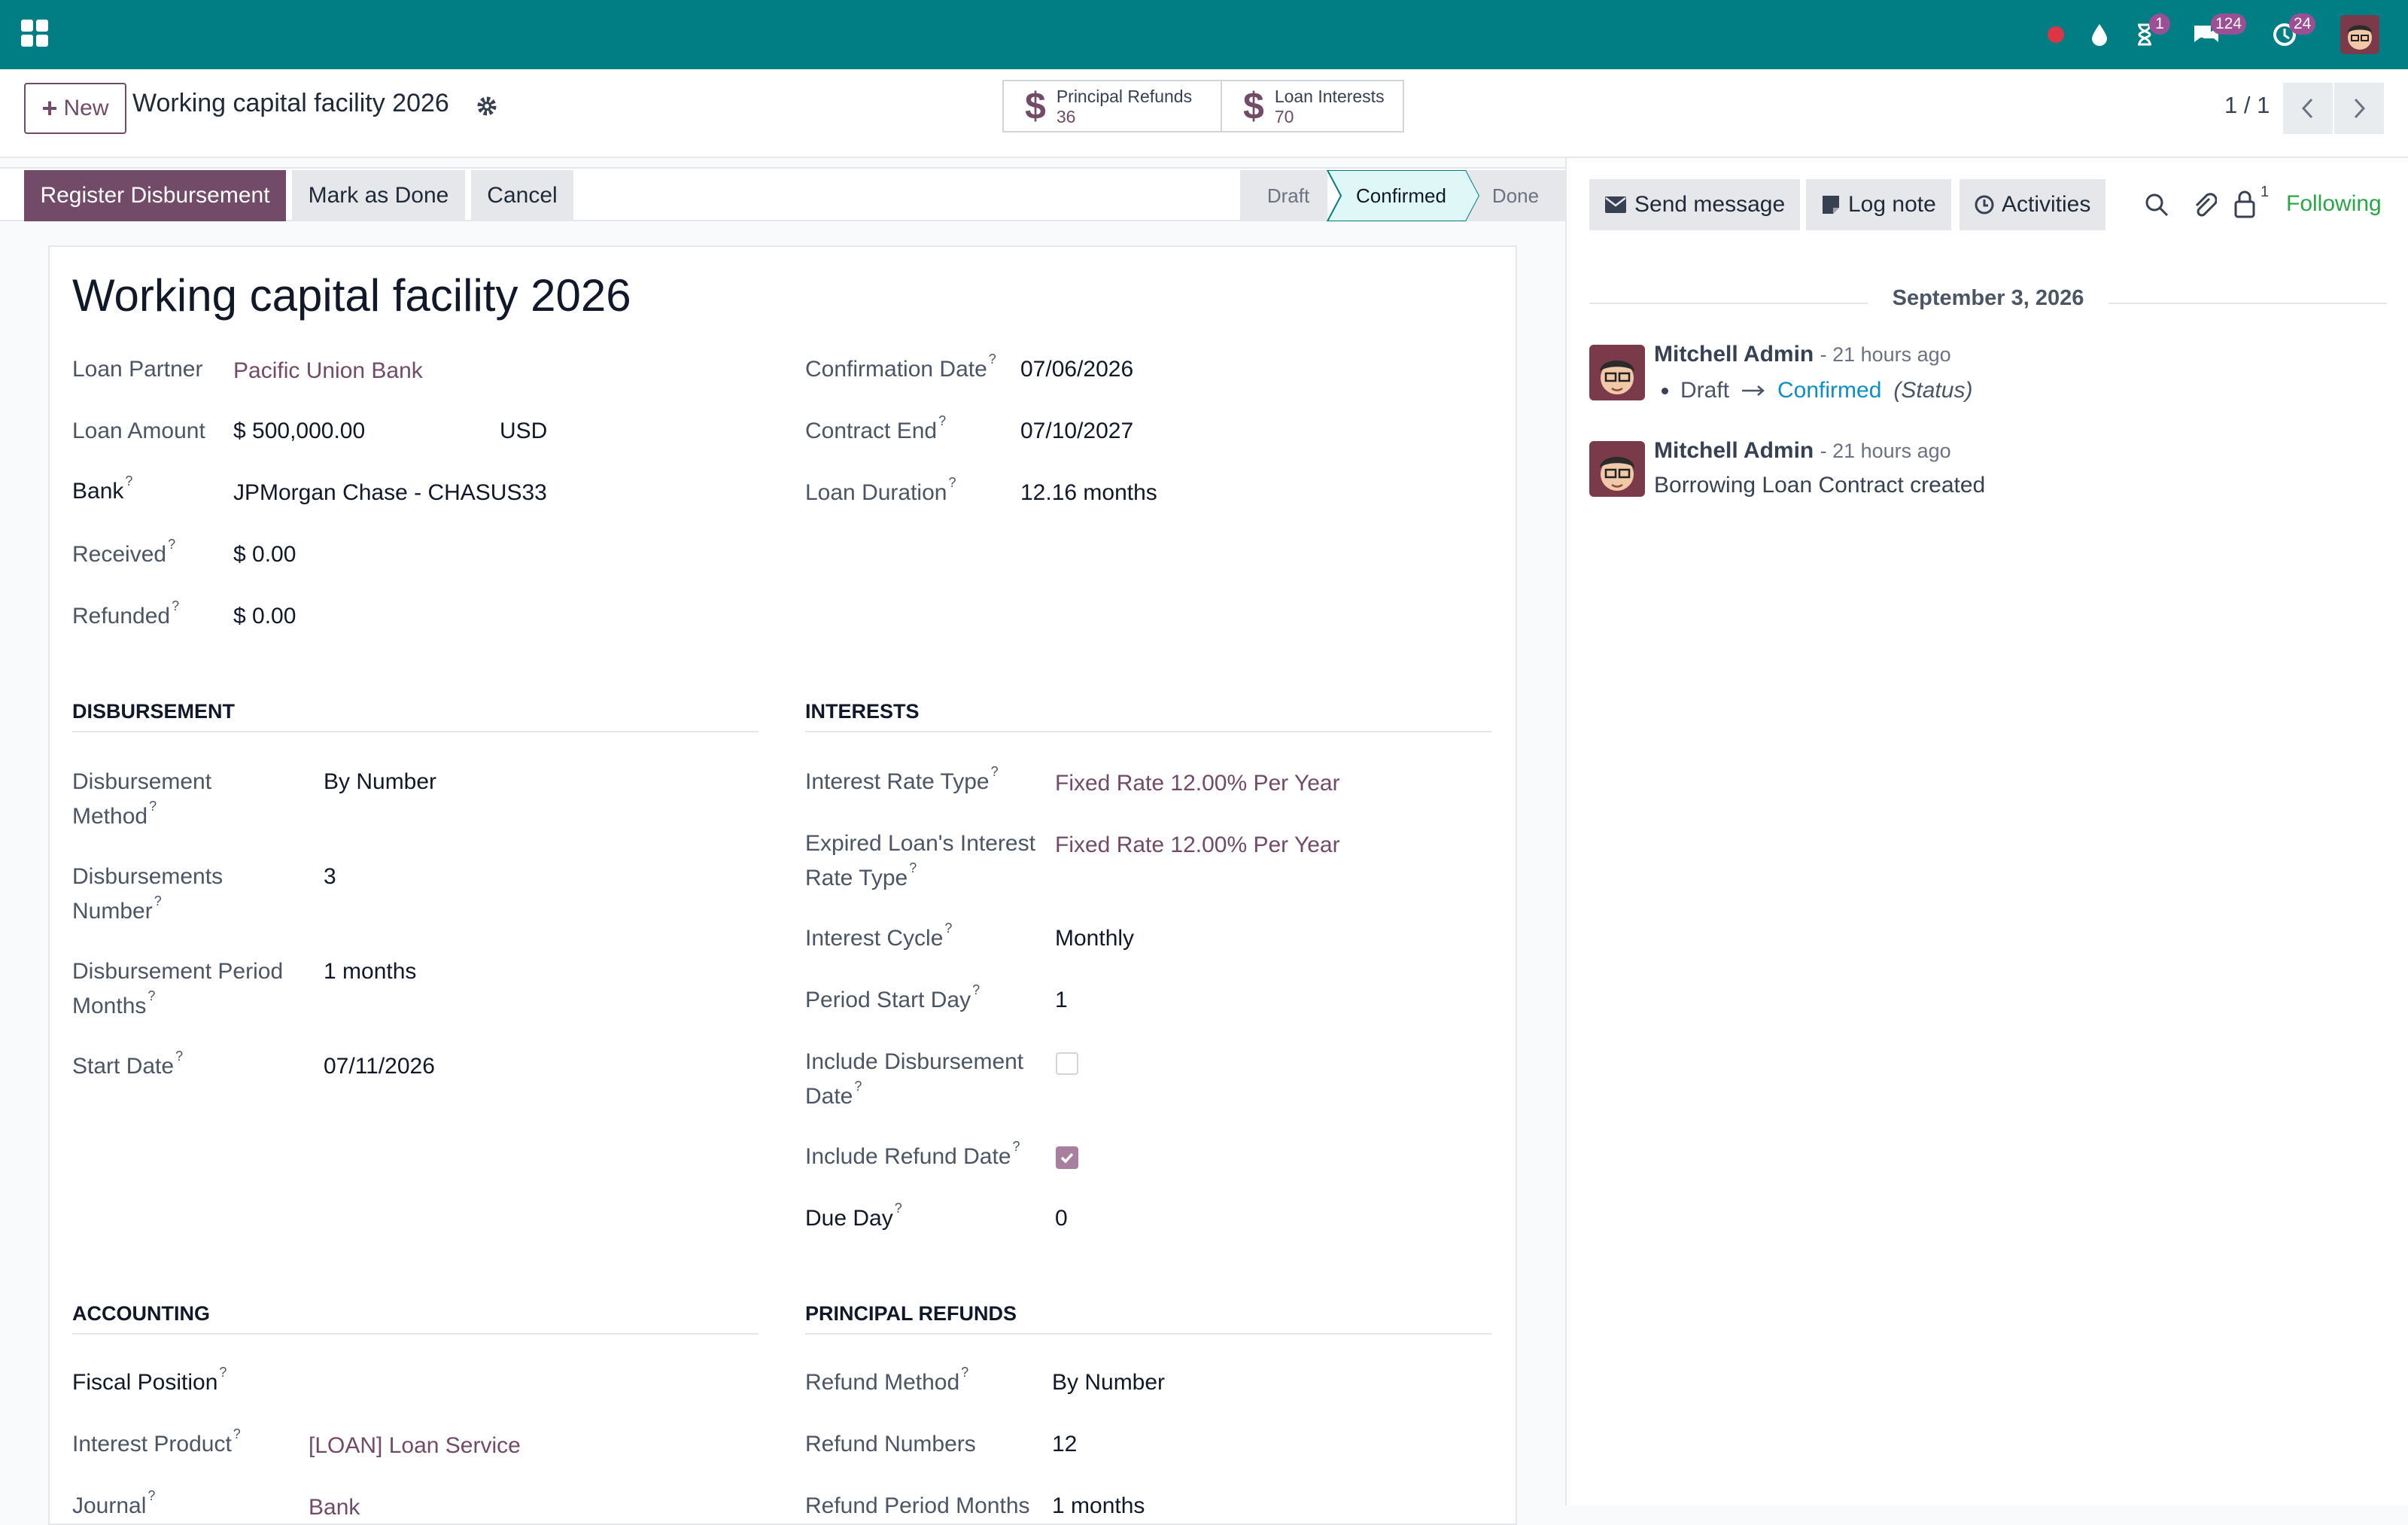 The height and width of the screenshot is (1525, 2408). What do you see at coordinates (2099, 35) in the screenshot?
I see `drop-icon` at bounding box center [2099, 35].